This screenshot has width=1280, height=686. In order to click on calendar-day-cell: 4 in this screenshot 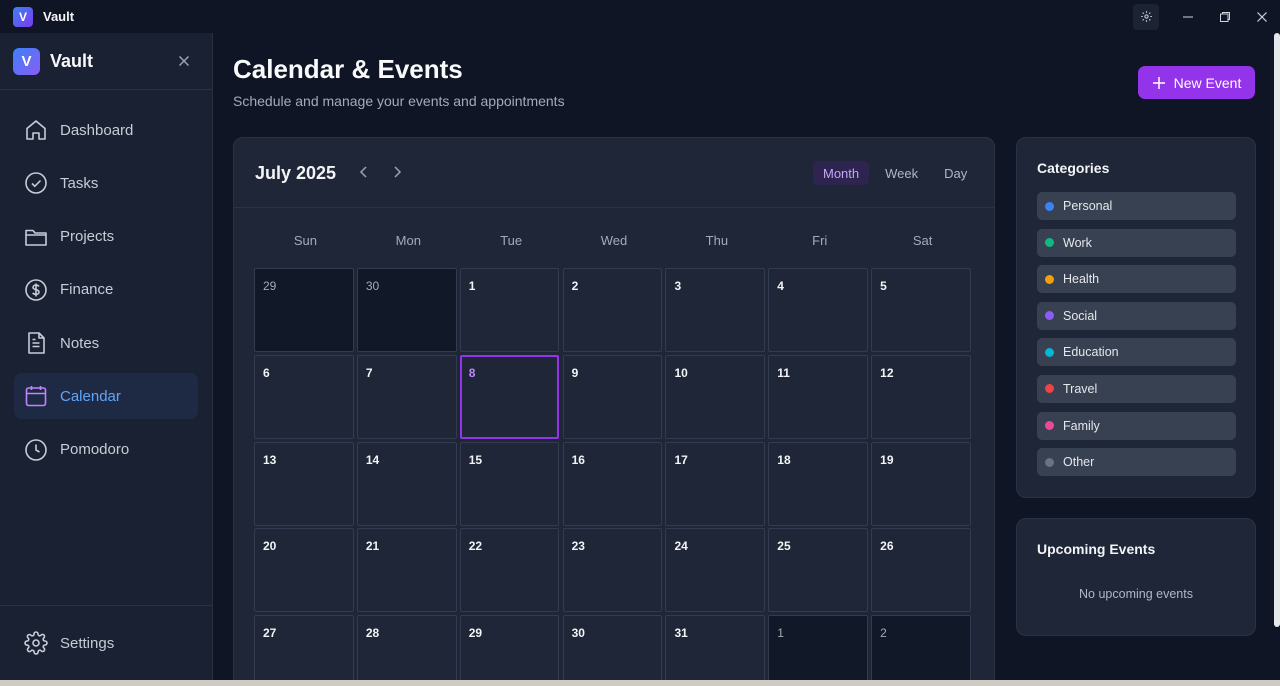, I will do `click(818, 310)`.